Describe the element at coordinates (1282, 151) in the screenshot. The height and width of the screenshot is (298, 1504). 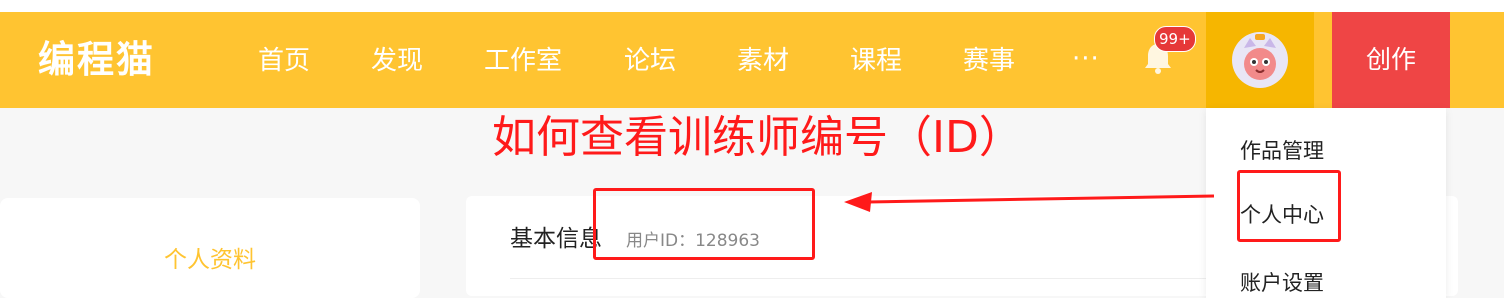
I see `menu-item-works: 作品管理` at that location.